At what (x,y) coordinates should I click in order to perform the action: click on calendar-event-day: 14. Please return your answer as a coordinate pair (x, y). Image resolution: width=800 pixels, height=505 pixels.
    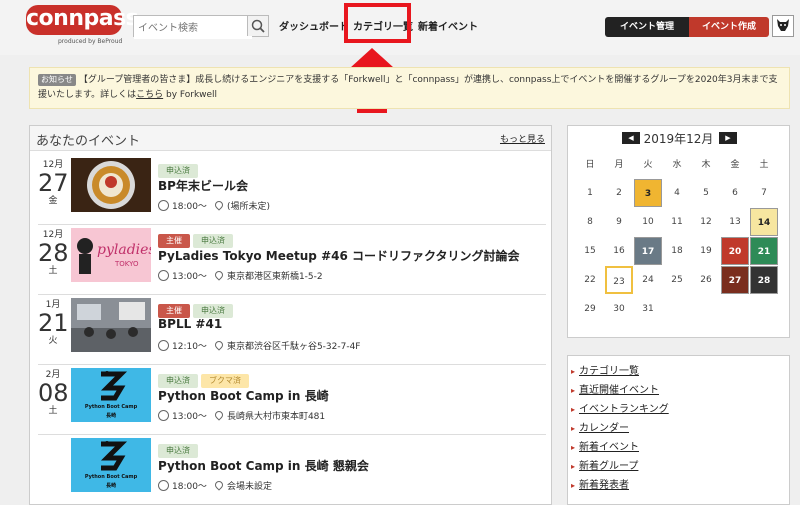
    Looking at the image, I should click on (764, 222).